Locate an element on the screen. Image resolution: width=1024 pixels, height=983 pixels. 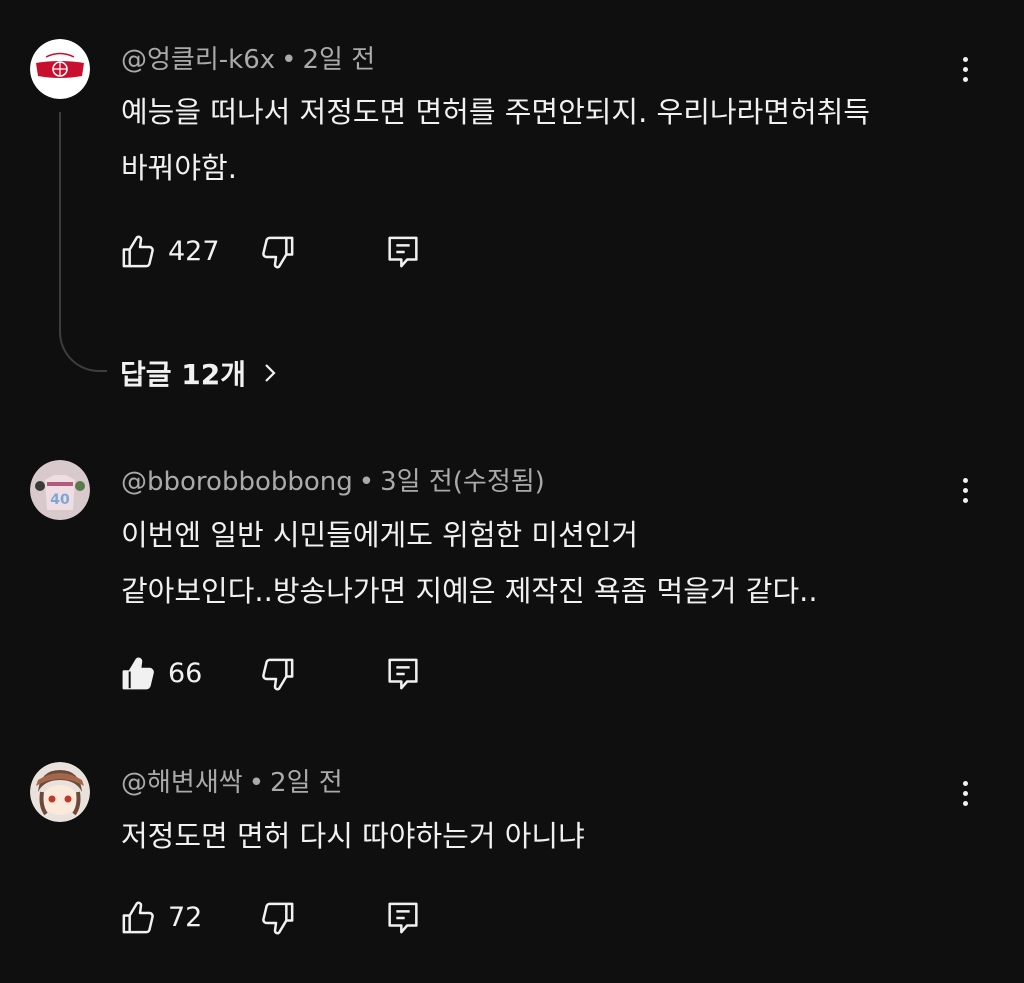
like-count: 66 is located at coordinates (185, 673).